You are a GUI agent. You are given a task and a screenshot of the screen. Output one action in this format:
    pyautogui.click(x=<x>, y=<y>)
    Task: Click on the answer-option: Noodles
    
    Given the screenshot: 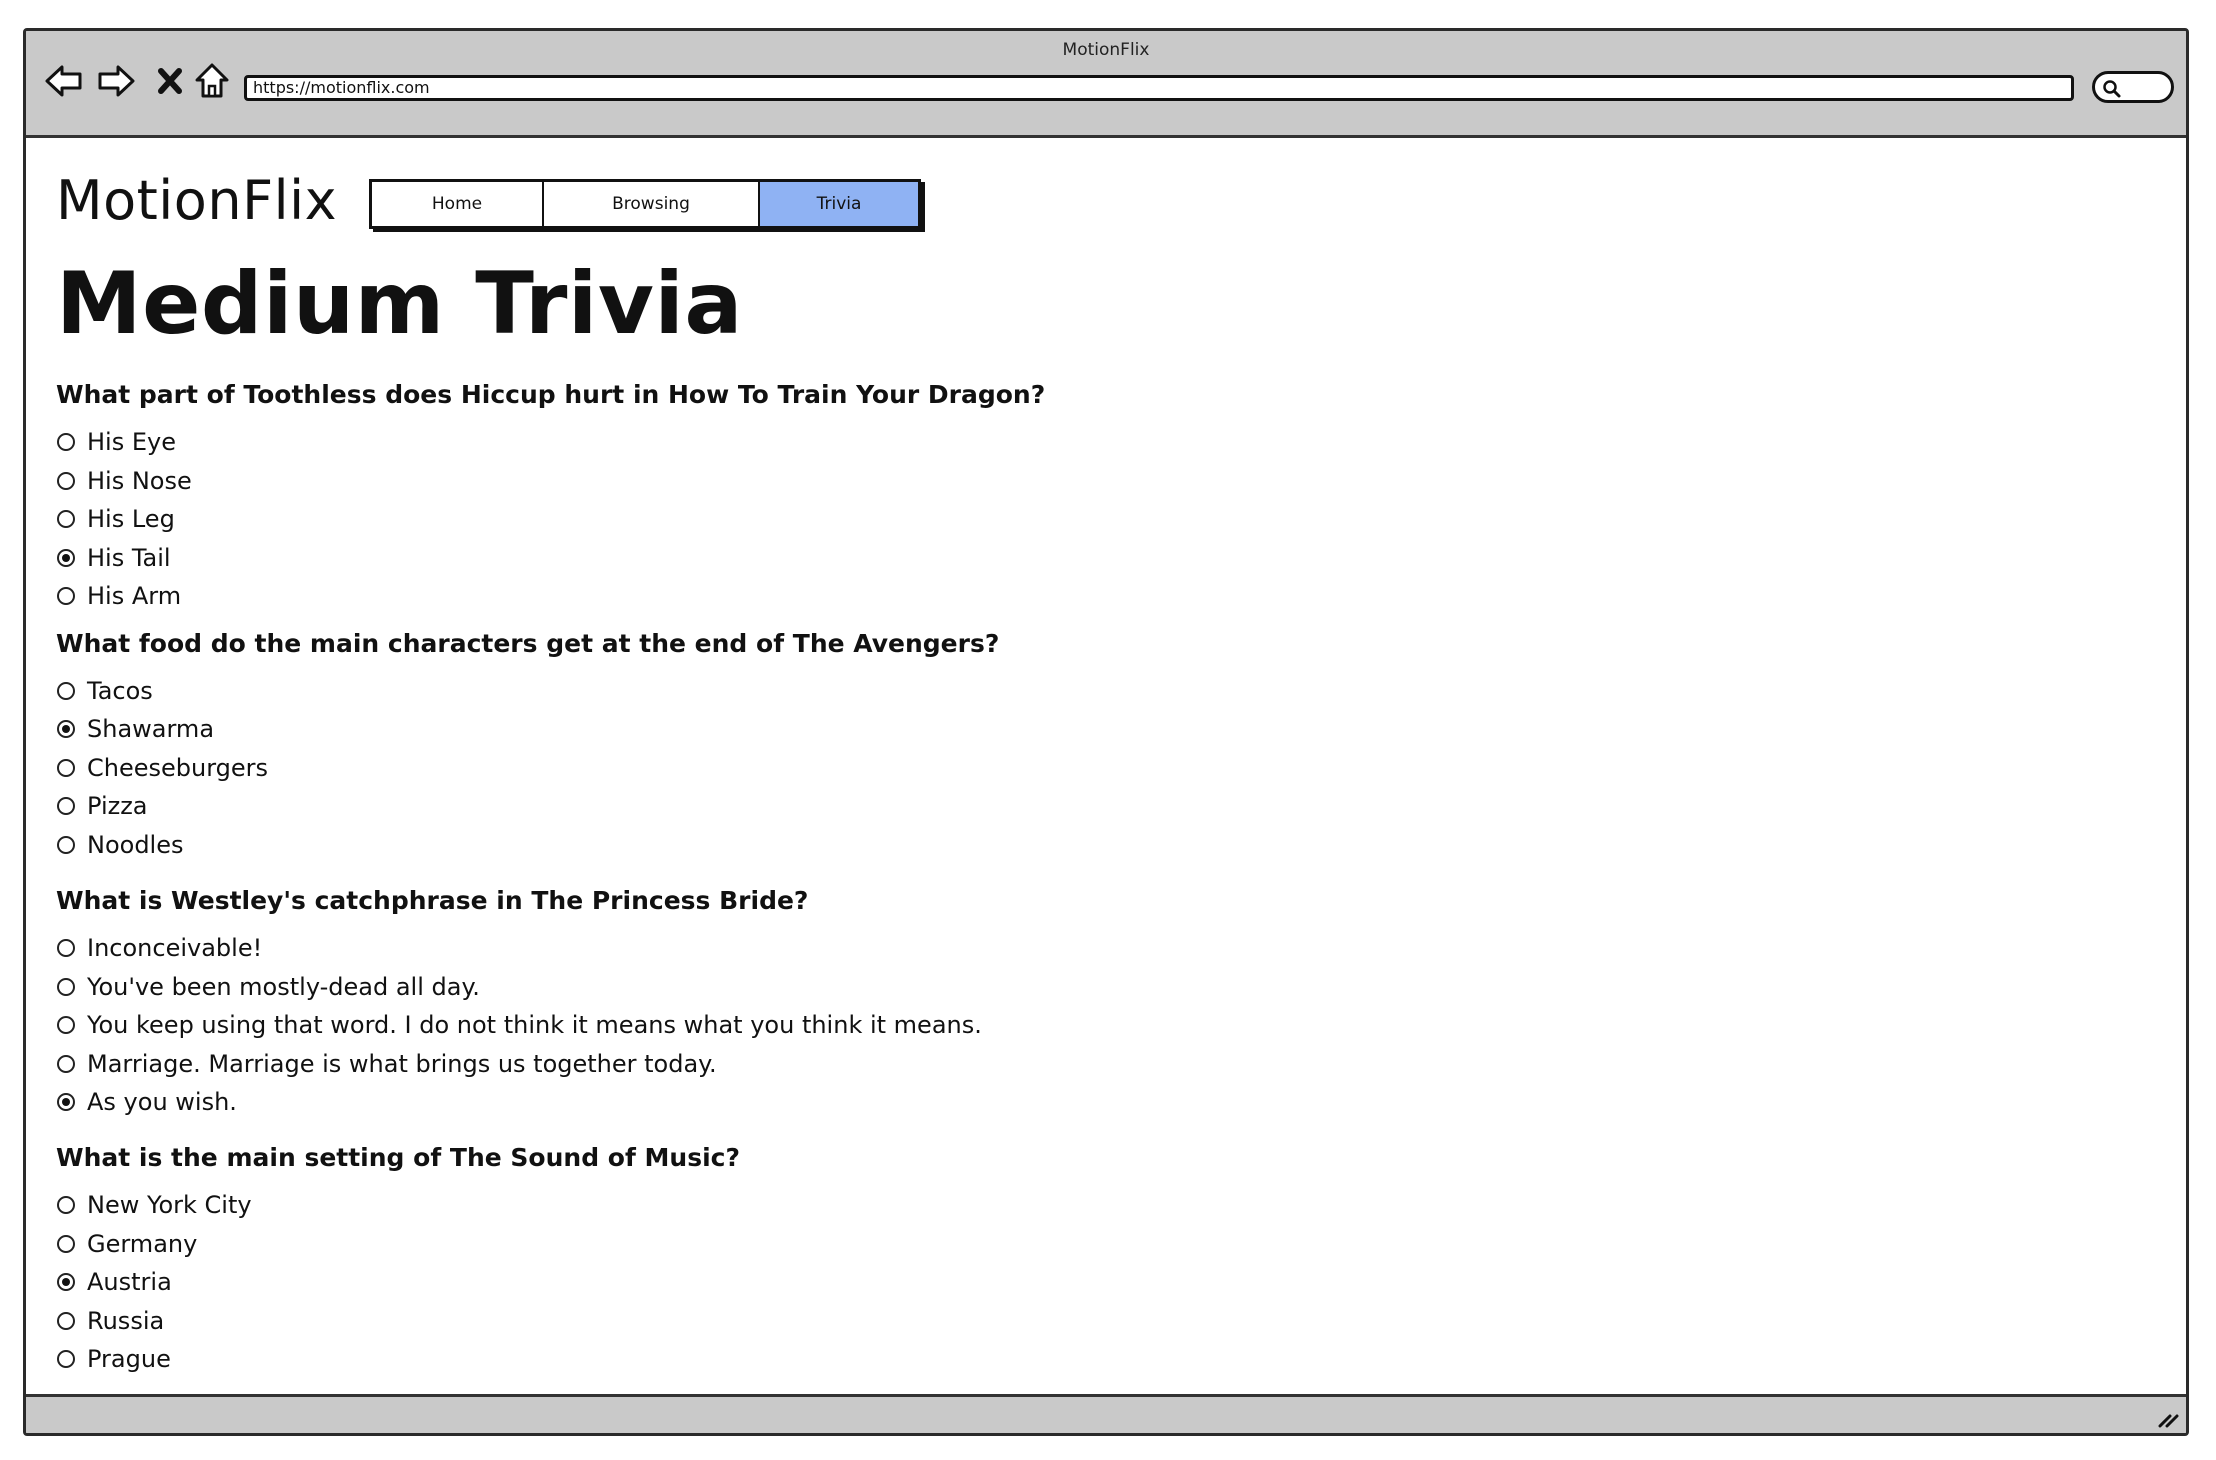 What is the action you would take?
    pyautogui.click(x=120, y=845)
    